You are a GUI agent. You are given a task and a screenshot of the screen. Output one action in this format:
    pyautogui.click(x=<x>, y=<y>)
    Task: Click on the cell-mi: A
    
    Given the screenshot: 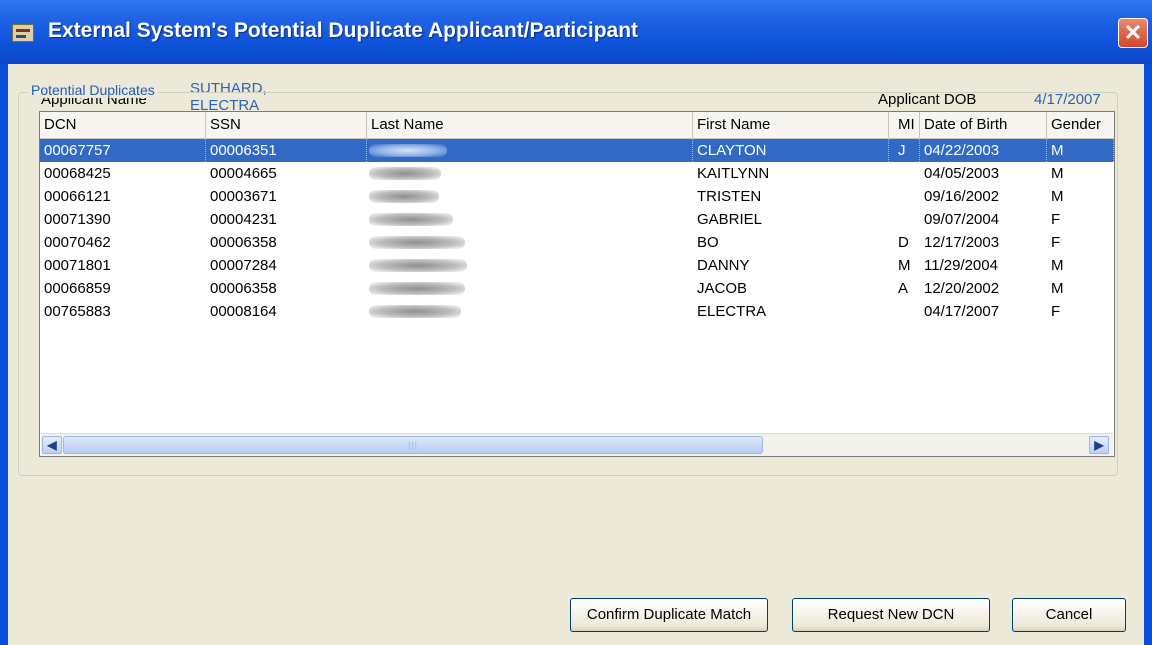 What is the action you would take?
    pyautogui.click(x=903, y=288)
    